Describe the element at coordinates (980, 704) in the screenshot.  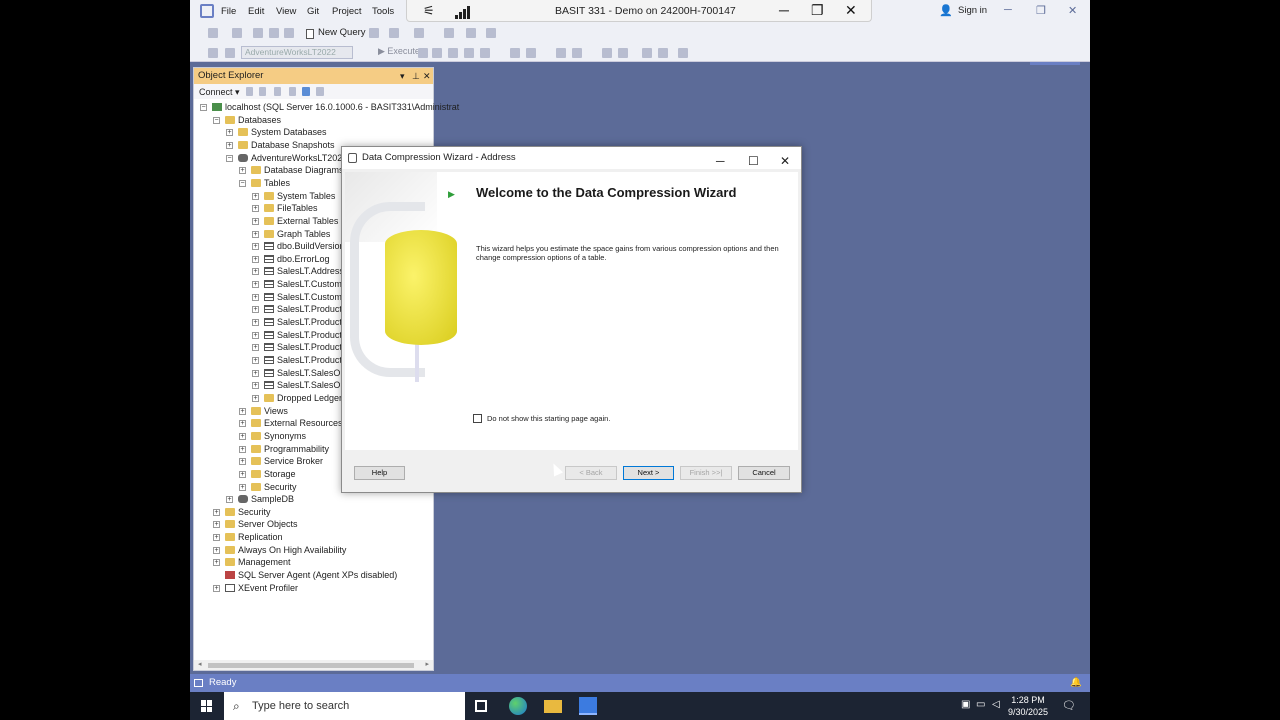
I see `network-tray-icon: ▭` at that location.